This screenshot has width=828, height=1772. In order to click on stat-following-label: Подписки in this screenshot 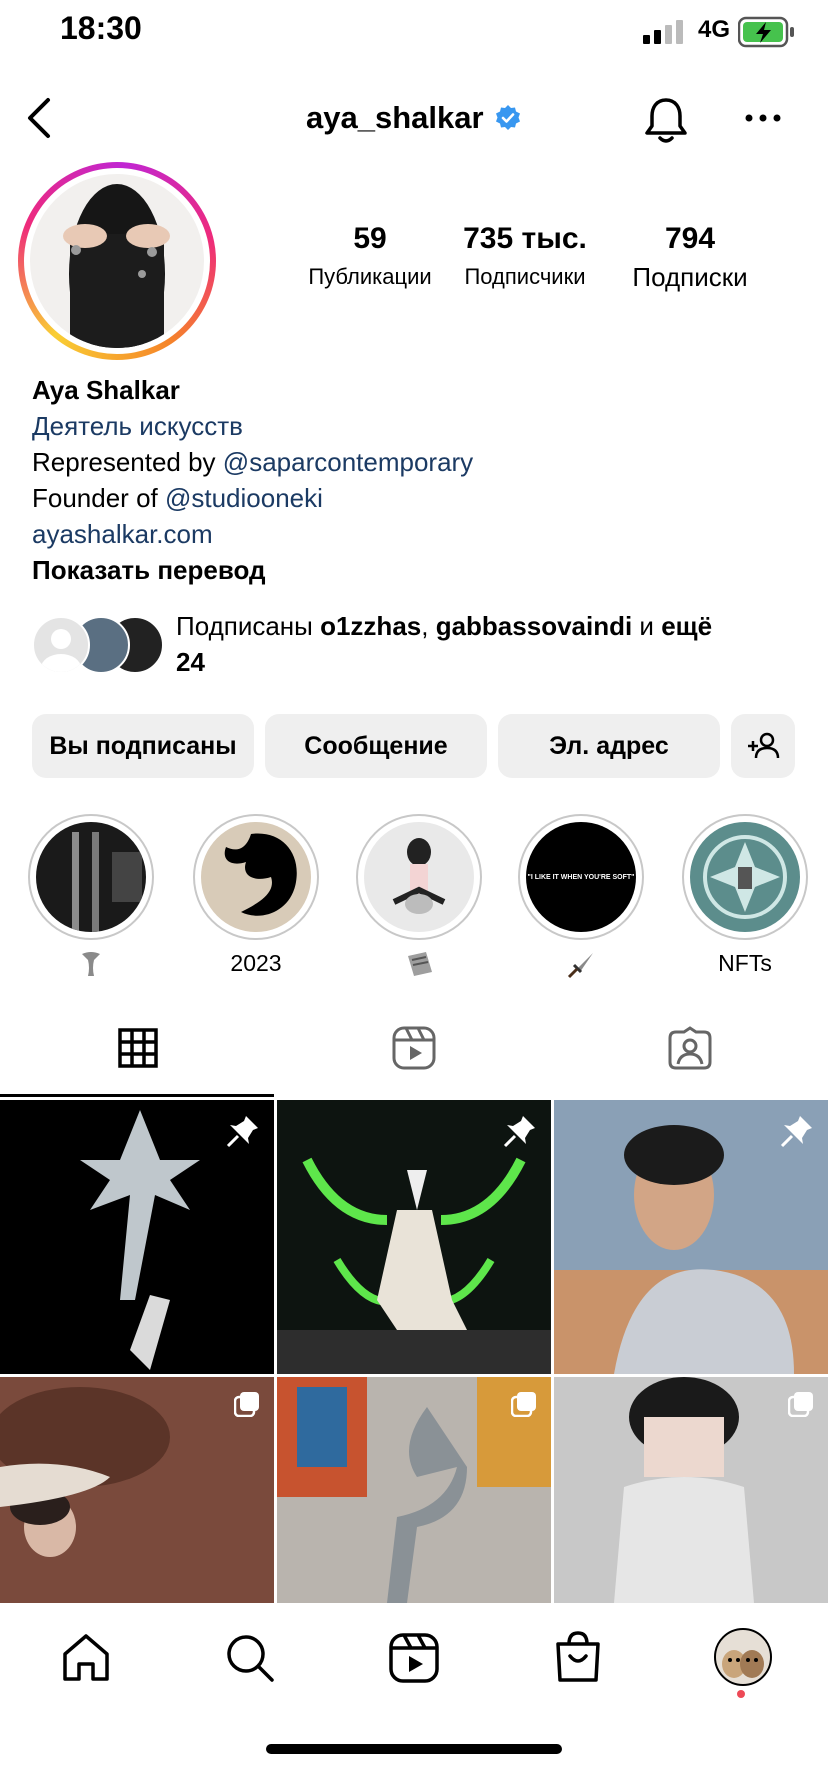, I will do `click(690, 277)`.